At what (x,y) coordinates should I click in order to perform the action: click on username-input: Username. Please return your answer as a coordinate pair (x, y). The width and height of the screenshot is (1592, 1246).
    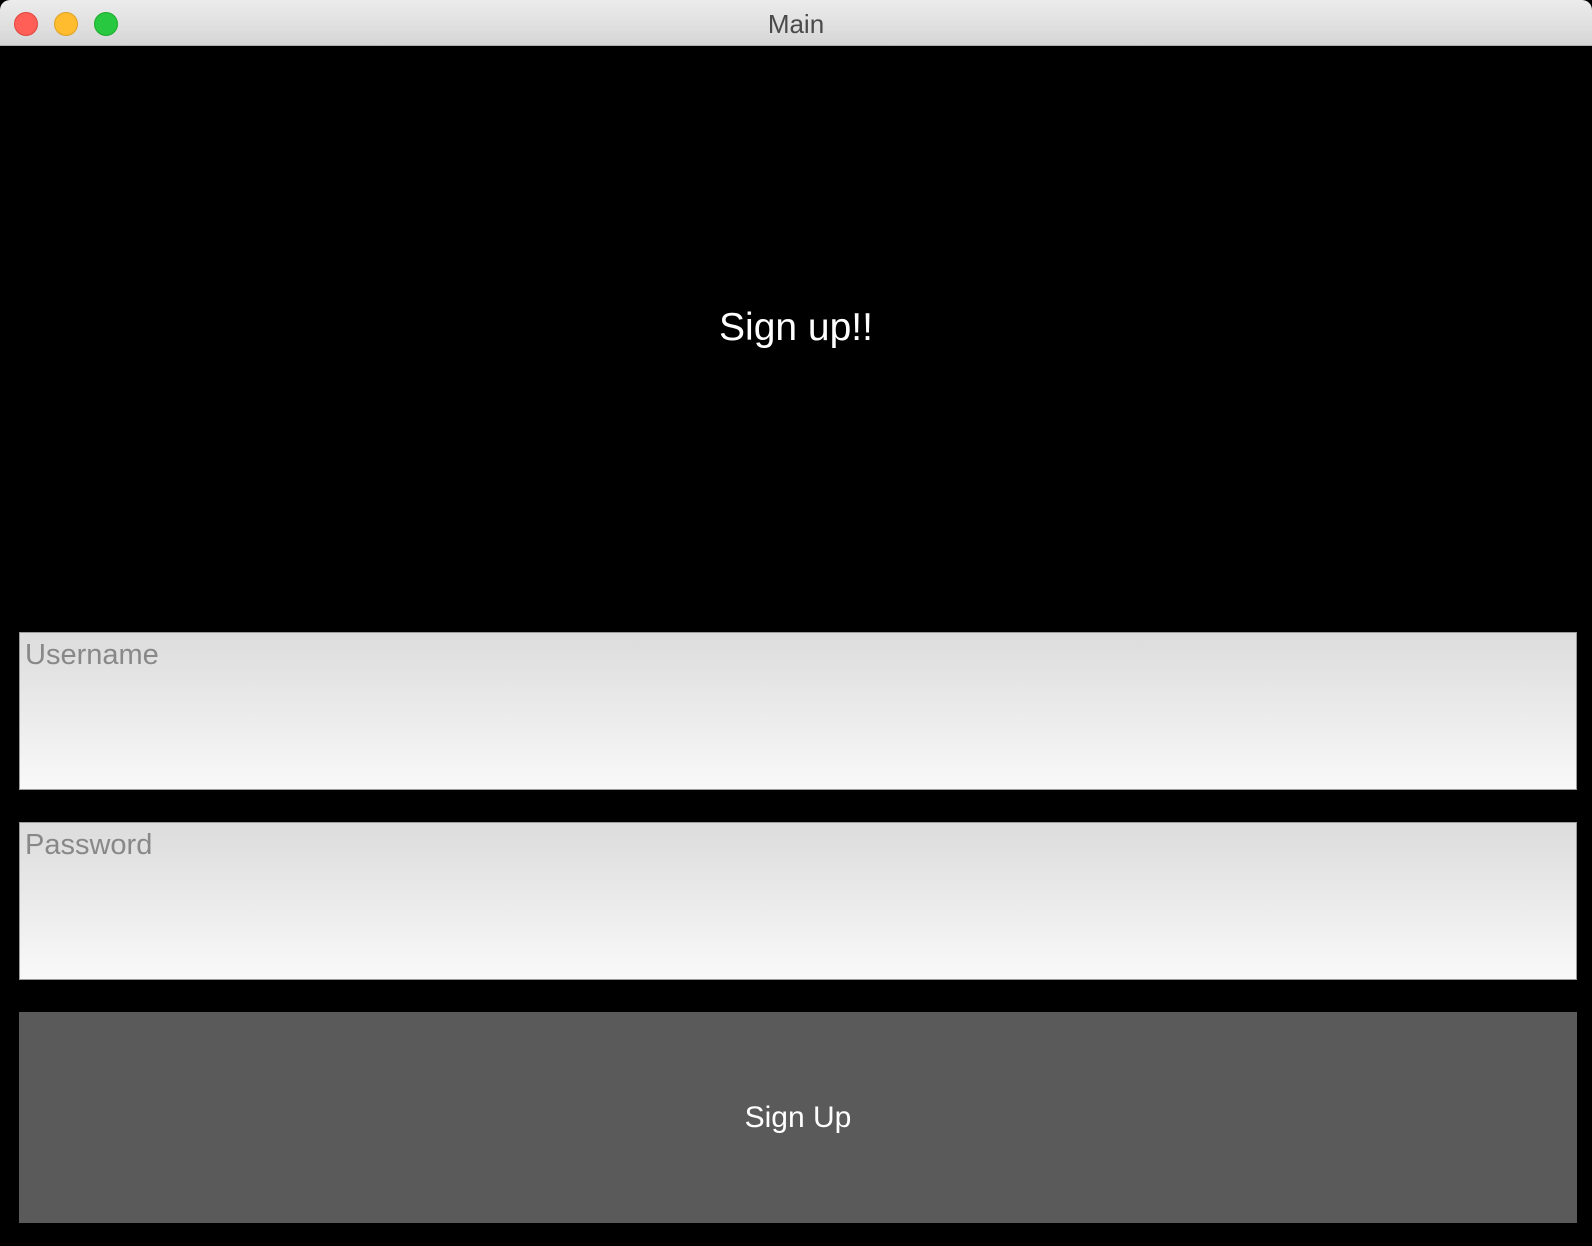
    Looking at the image, I should click on (798, 711).